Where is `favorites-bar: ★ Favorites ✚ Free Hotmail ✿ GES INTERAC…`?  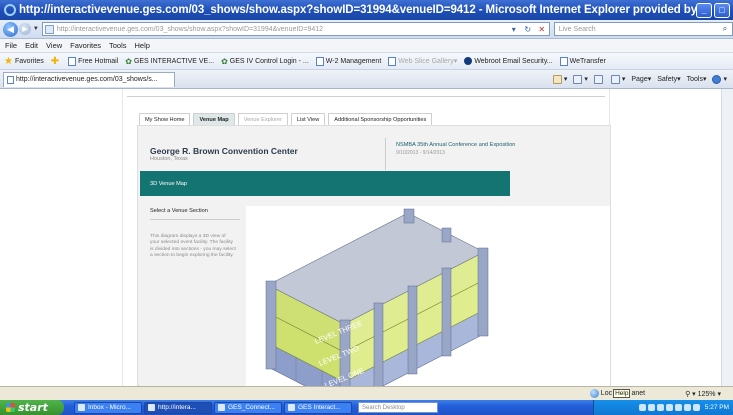 favorites-bar: ★ Favorites ✚ Free Hotmail ✿ GES INTERAC… is located at coordinates (366, 61).